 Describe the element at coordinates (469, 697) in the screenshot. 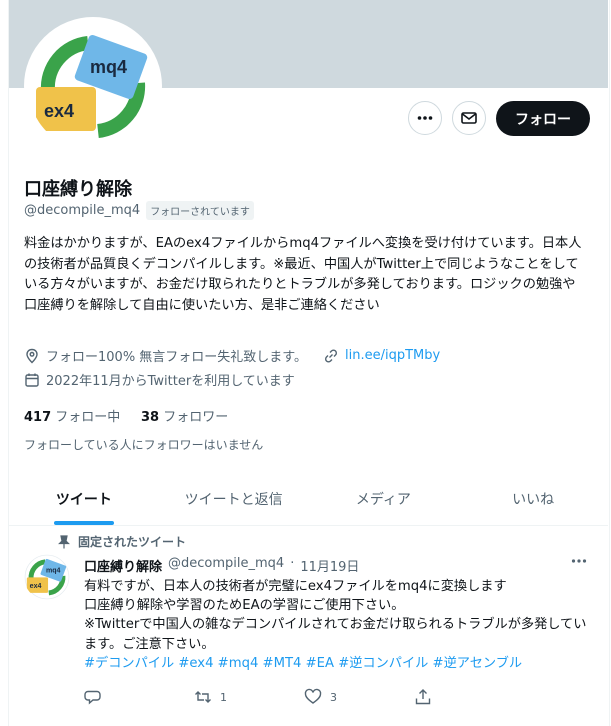

I see `share-button` at that location.